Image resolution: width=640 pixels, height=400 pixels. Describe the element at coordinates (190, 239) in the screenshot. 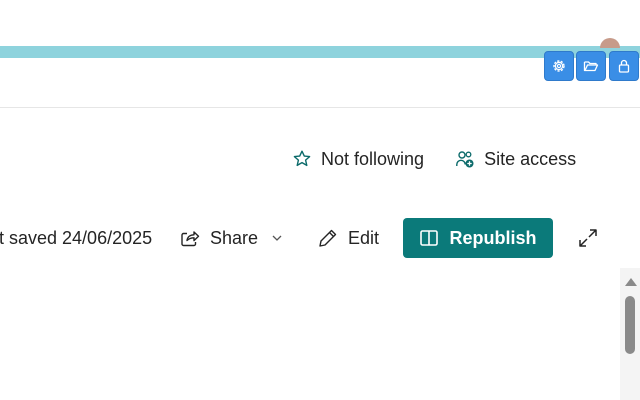

I see `share-icon` at that location.